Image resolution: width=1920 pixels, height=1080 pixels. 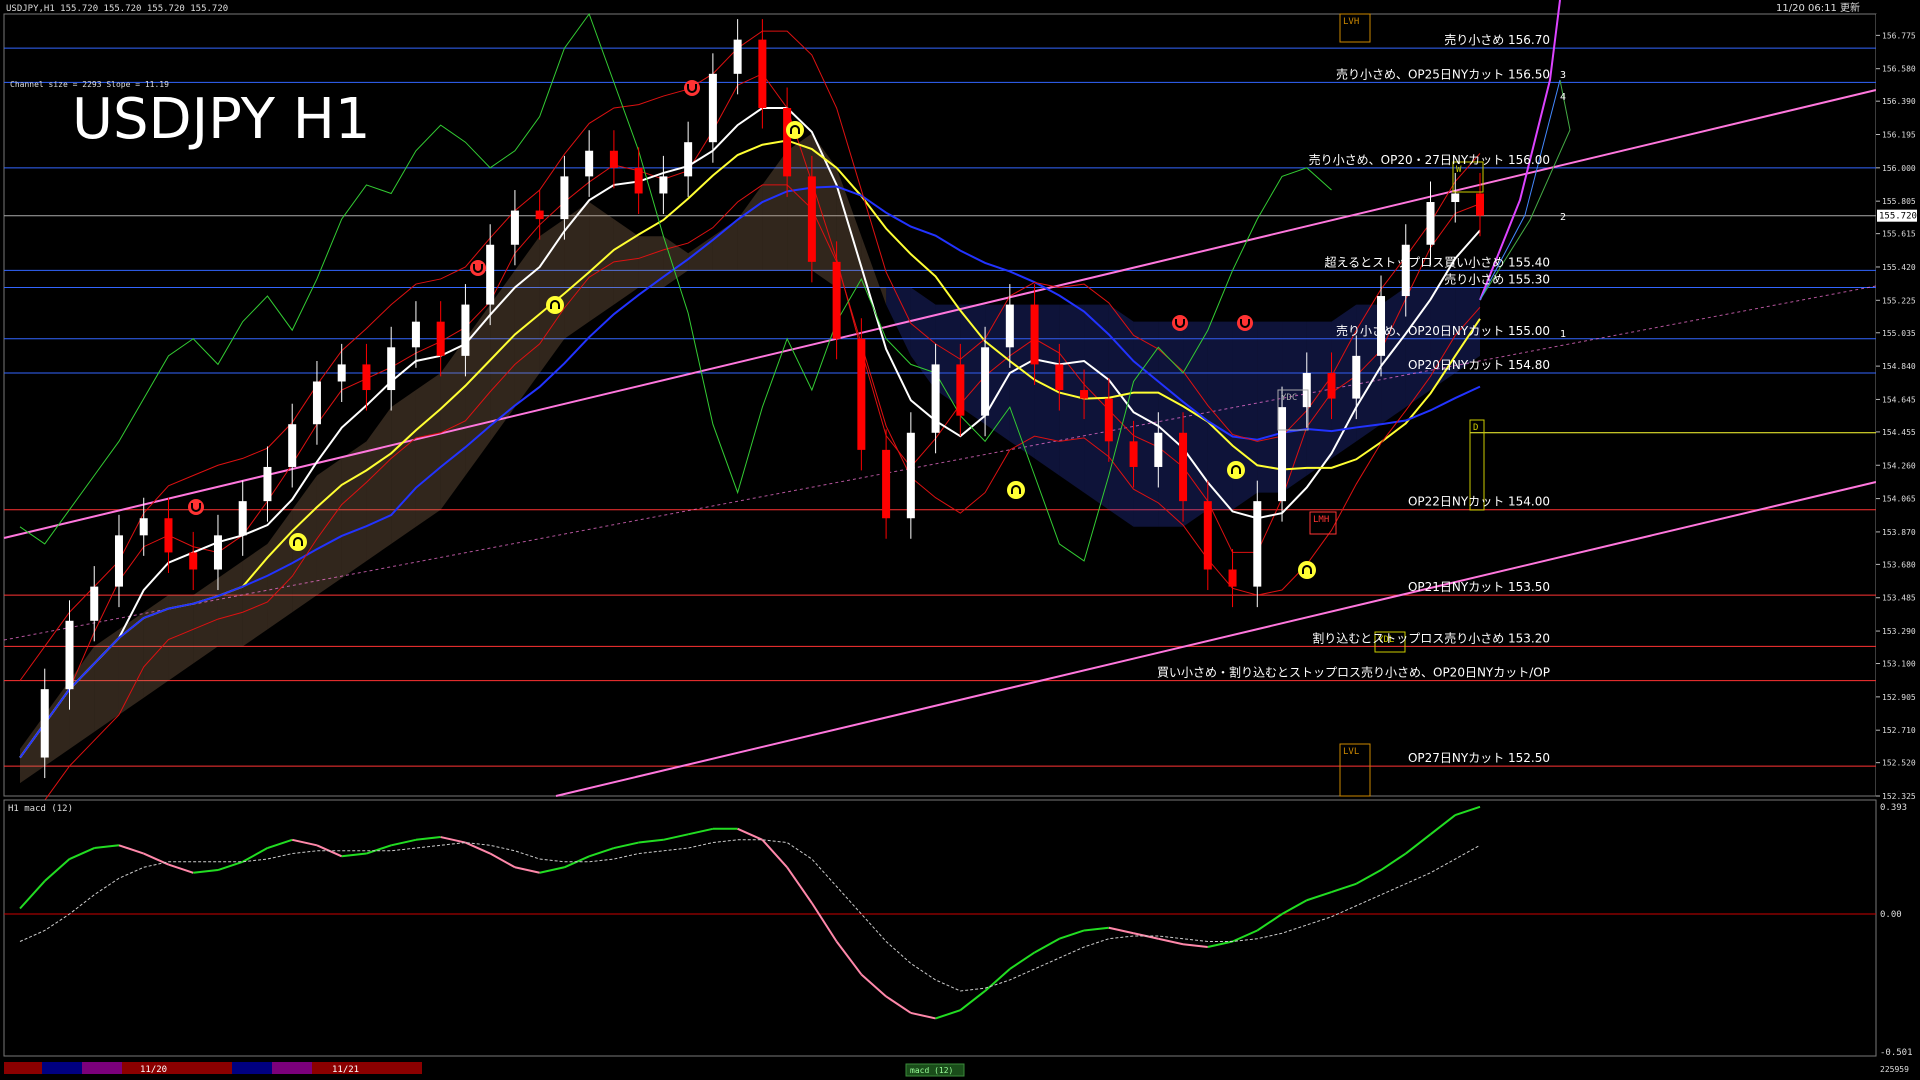 I want to click on lvl-label: LVL, so click(x=1351, y=752).